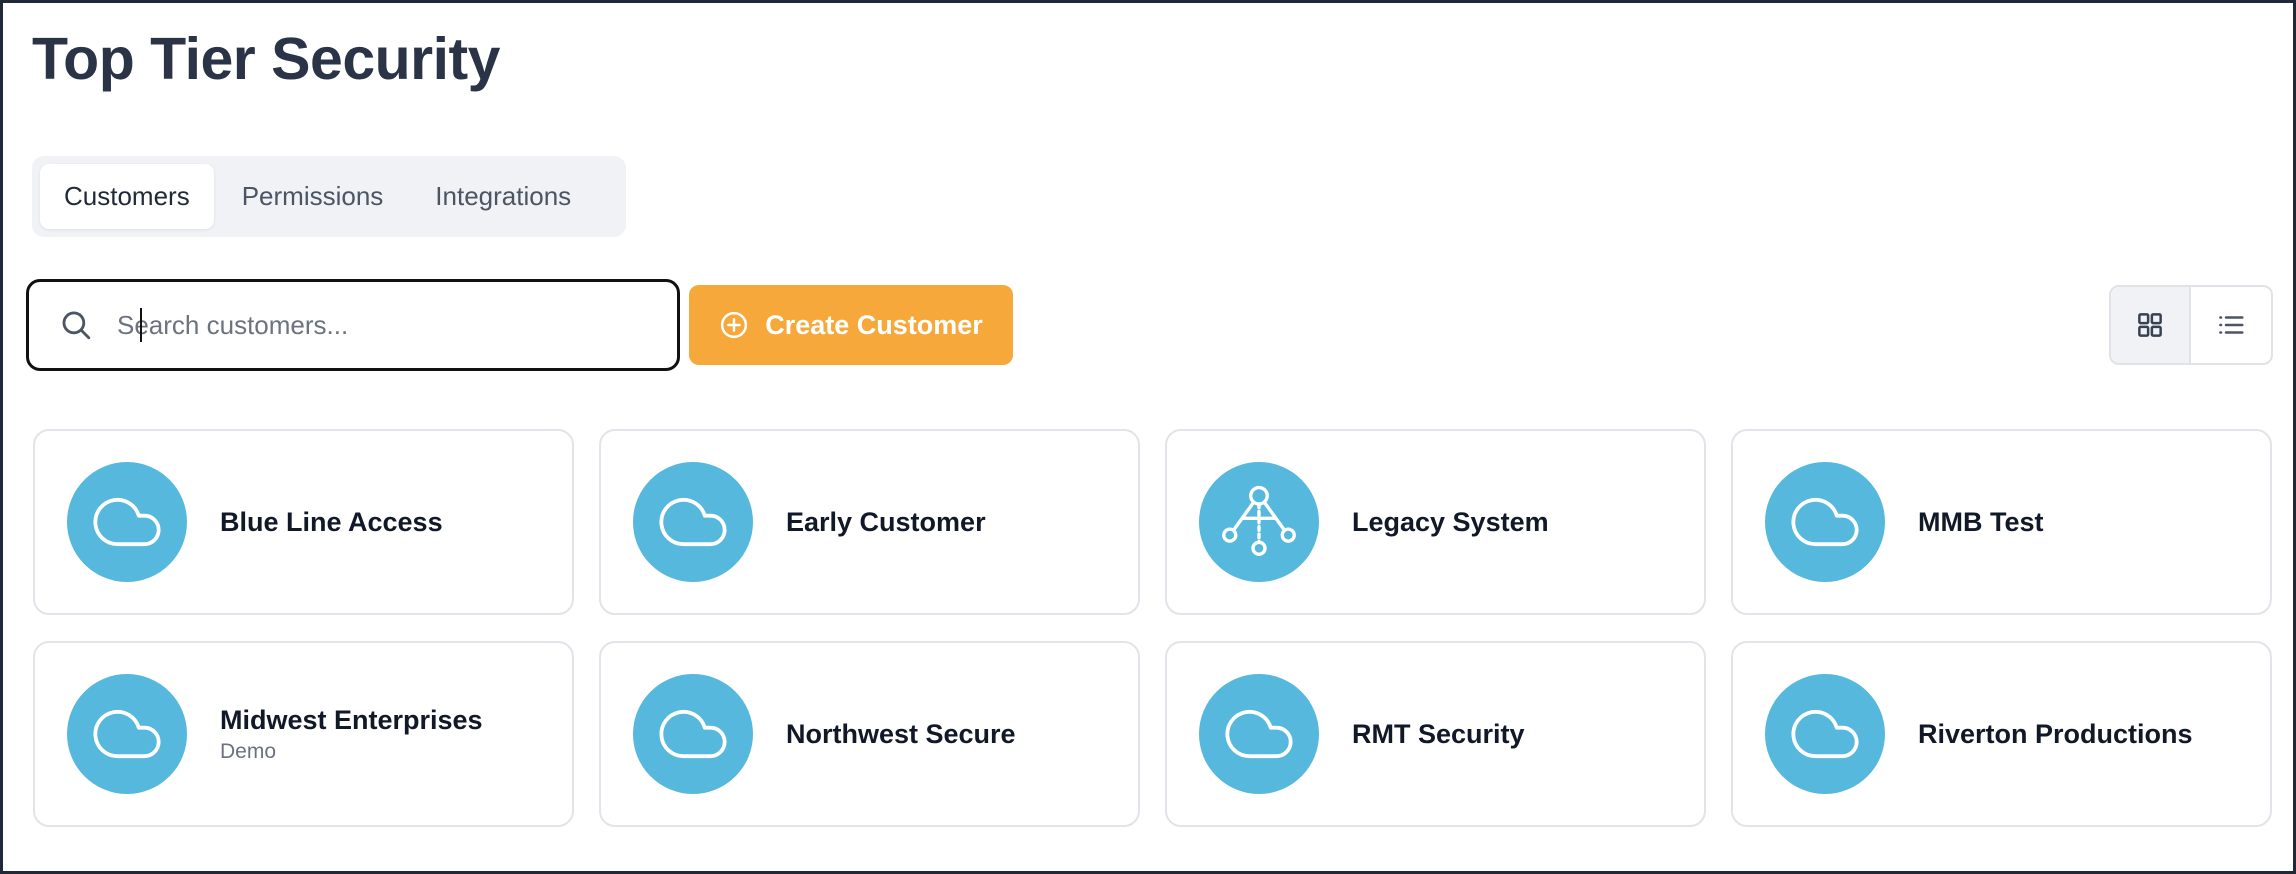  What do you see at coordinates (313, 196) in the screenshot?
I see `tab-permissions: Permissions` at bounding box center [313, 196].